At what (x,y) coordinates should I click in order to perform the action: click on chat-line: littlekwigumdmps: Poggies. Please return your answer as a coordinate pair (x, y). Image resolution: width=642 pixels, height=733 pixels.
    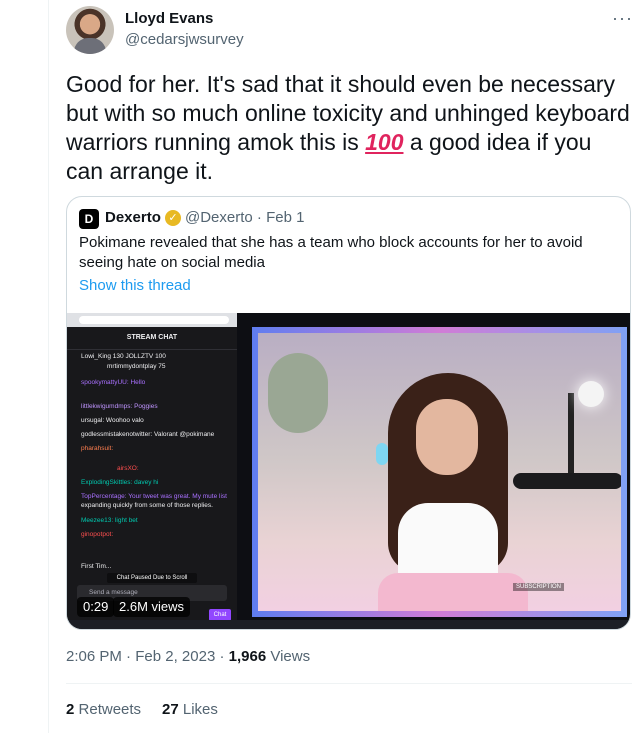
    Looking at the image, I should click on (119, 406).